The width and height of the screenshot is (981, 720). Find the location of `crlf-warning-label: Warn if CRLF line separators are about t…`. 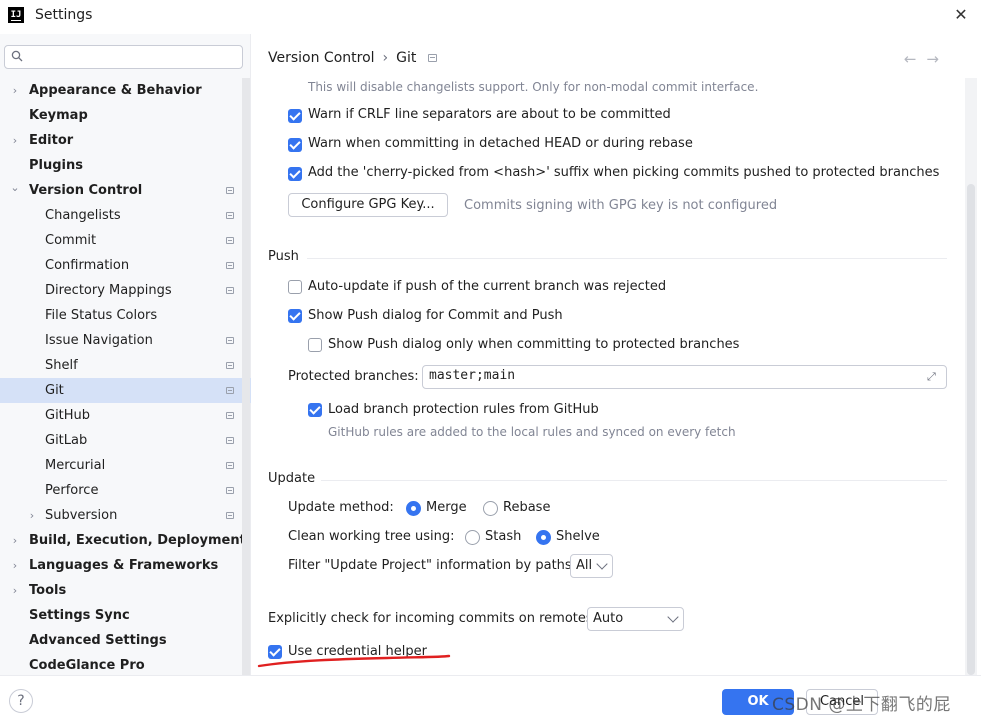

crlf-warning-label: Warn if CRLF line separators are about t… is located at coordinates (489, 114).